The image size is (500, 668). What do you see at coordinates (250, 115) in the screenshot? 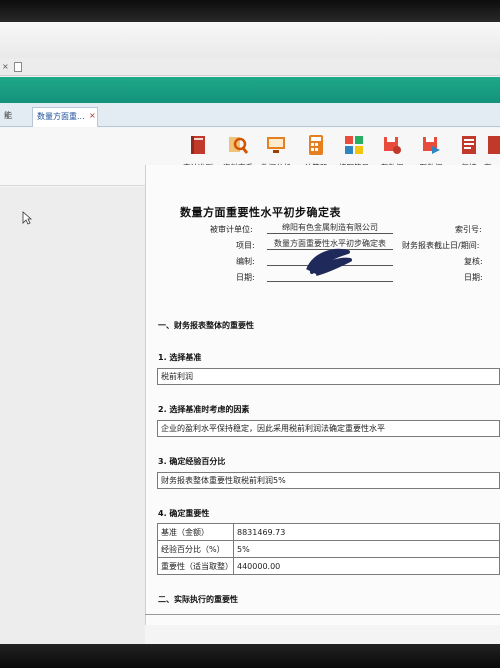
I see `document-tab-bar: 能 数量方面重... ×` at bounding box center [250, 115].